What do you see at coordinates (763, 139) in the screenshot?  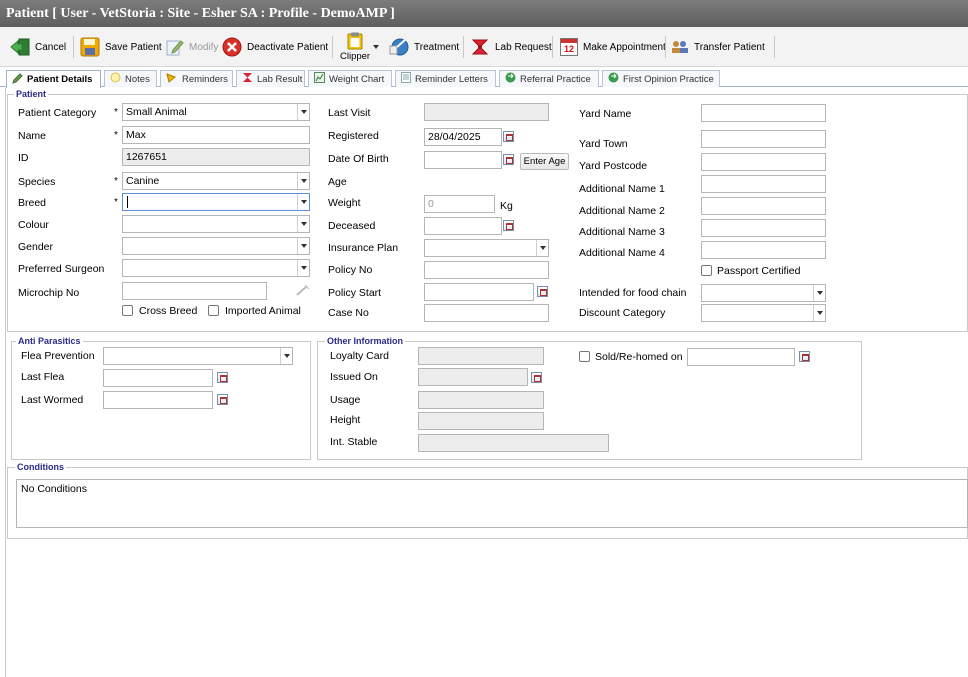 I see `yard-town-input` at bounding box center [763, 139].